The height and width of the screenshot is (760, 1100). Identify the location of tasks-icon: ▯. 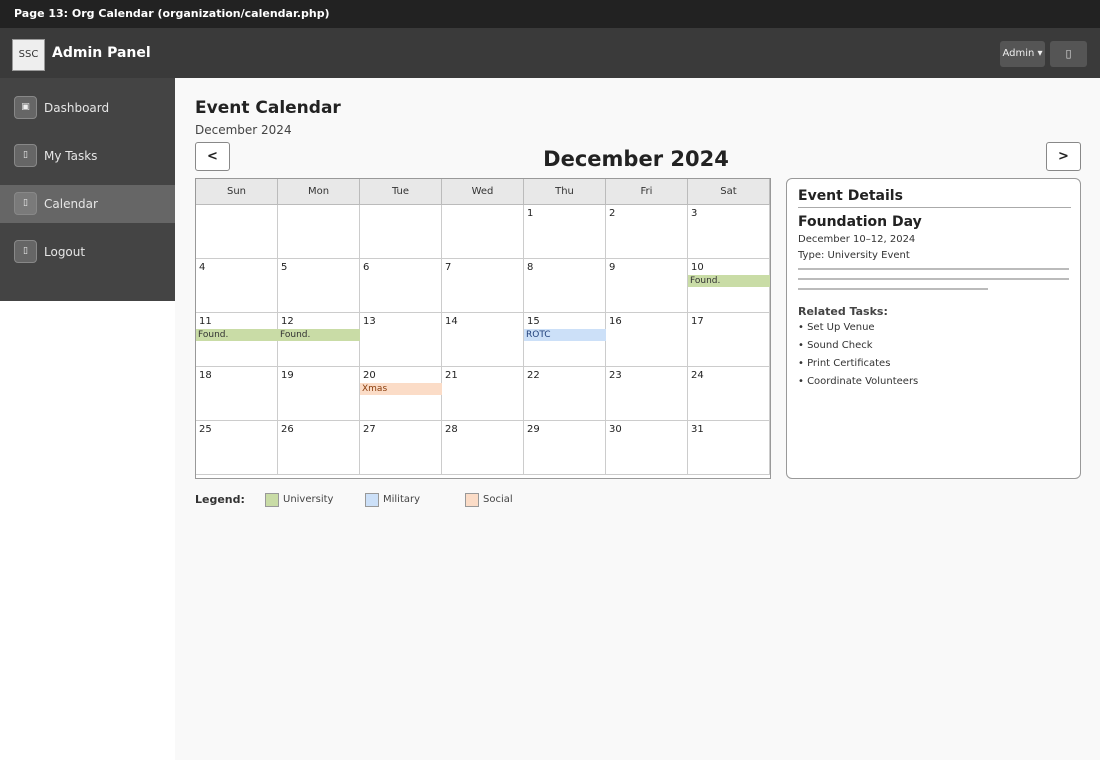
(25, 155).